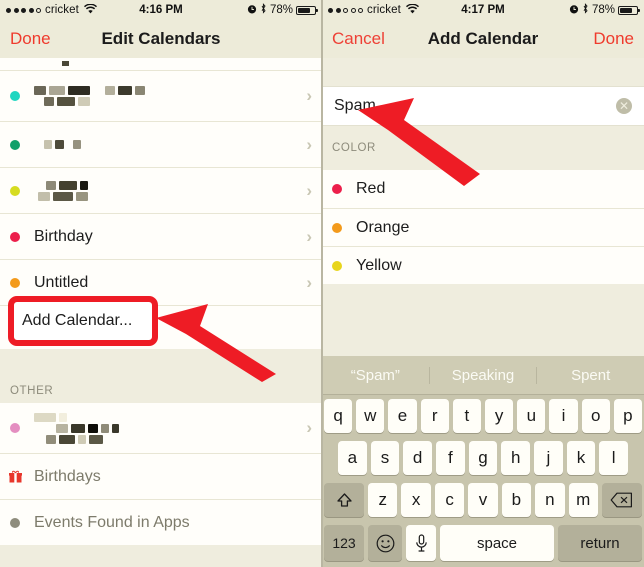  I want to click on key-m: m, so click(583, 500).